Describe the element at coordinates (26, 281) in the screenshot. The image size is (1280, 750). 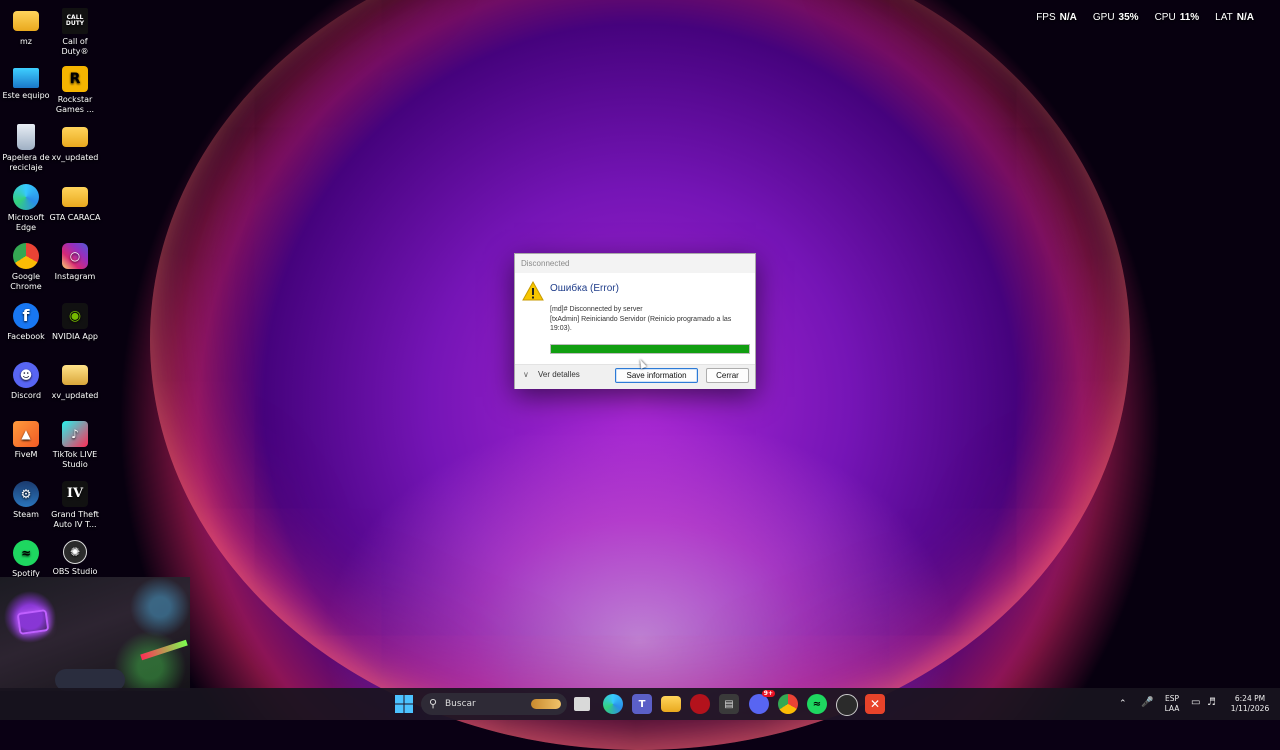
I see `desktop-icon-label: Google Chrome` at that location.